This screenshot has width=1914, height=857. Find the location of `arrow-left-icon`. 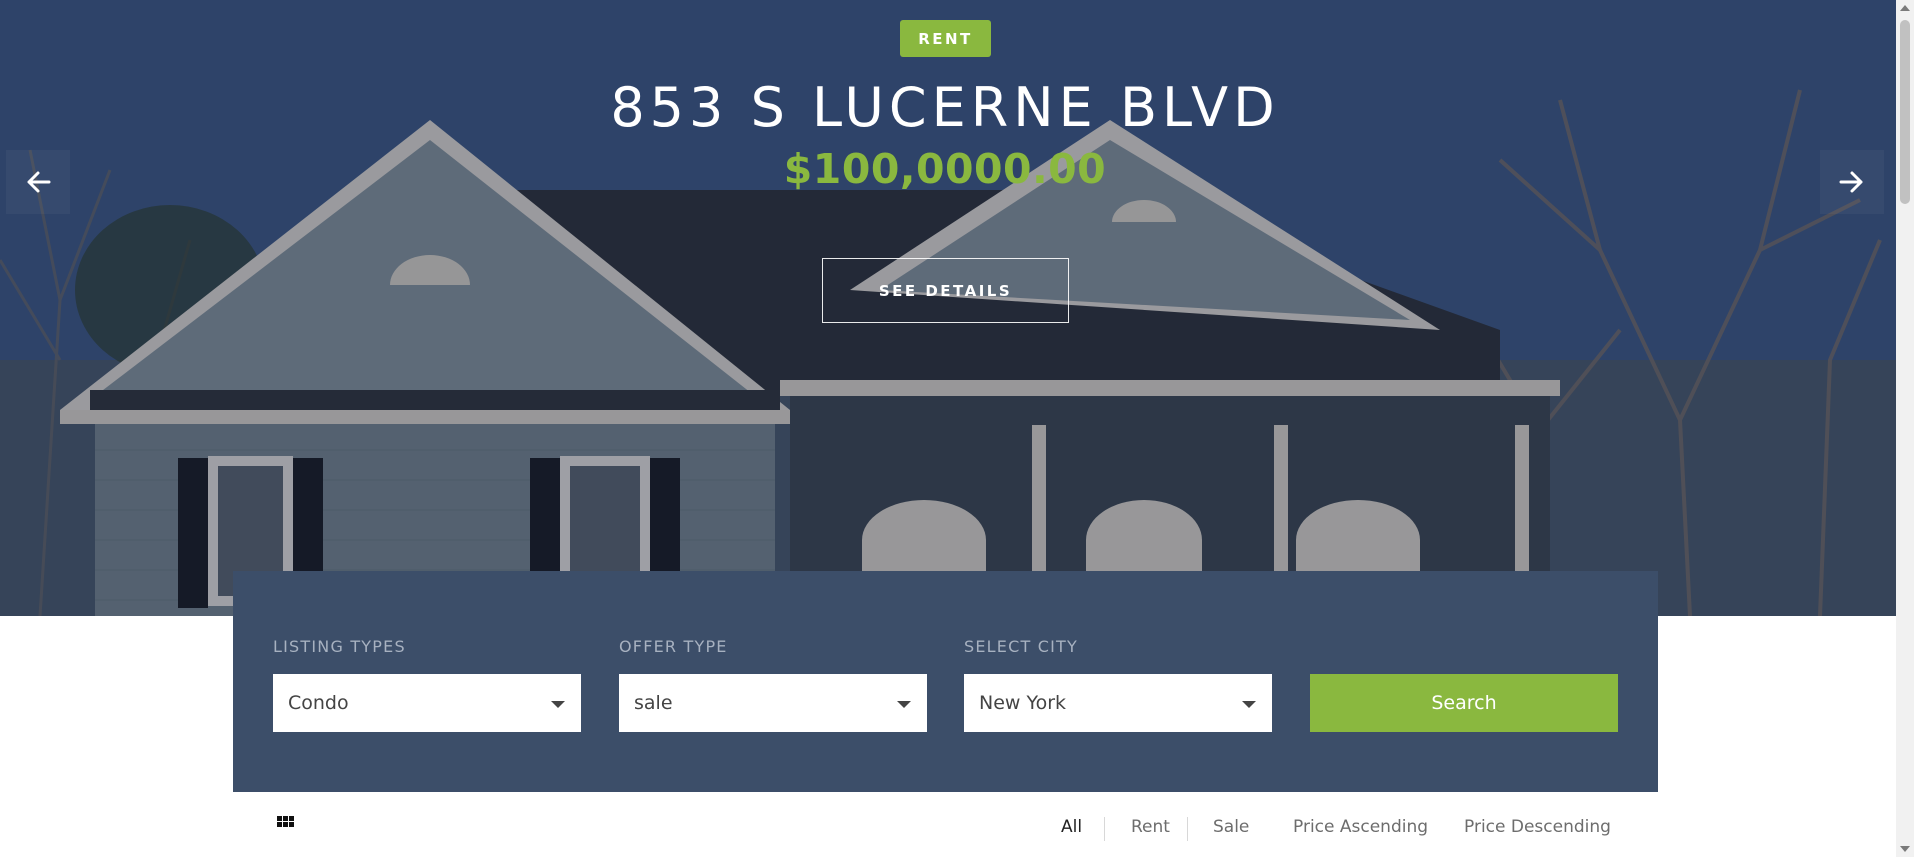

arrow-left-icon is located at coordinates (39, 182).